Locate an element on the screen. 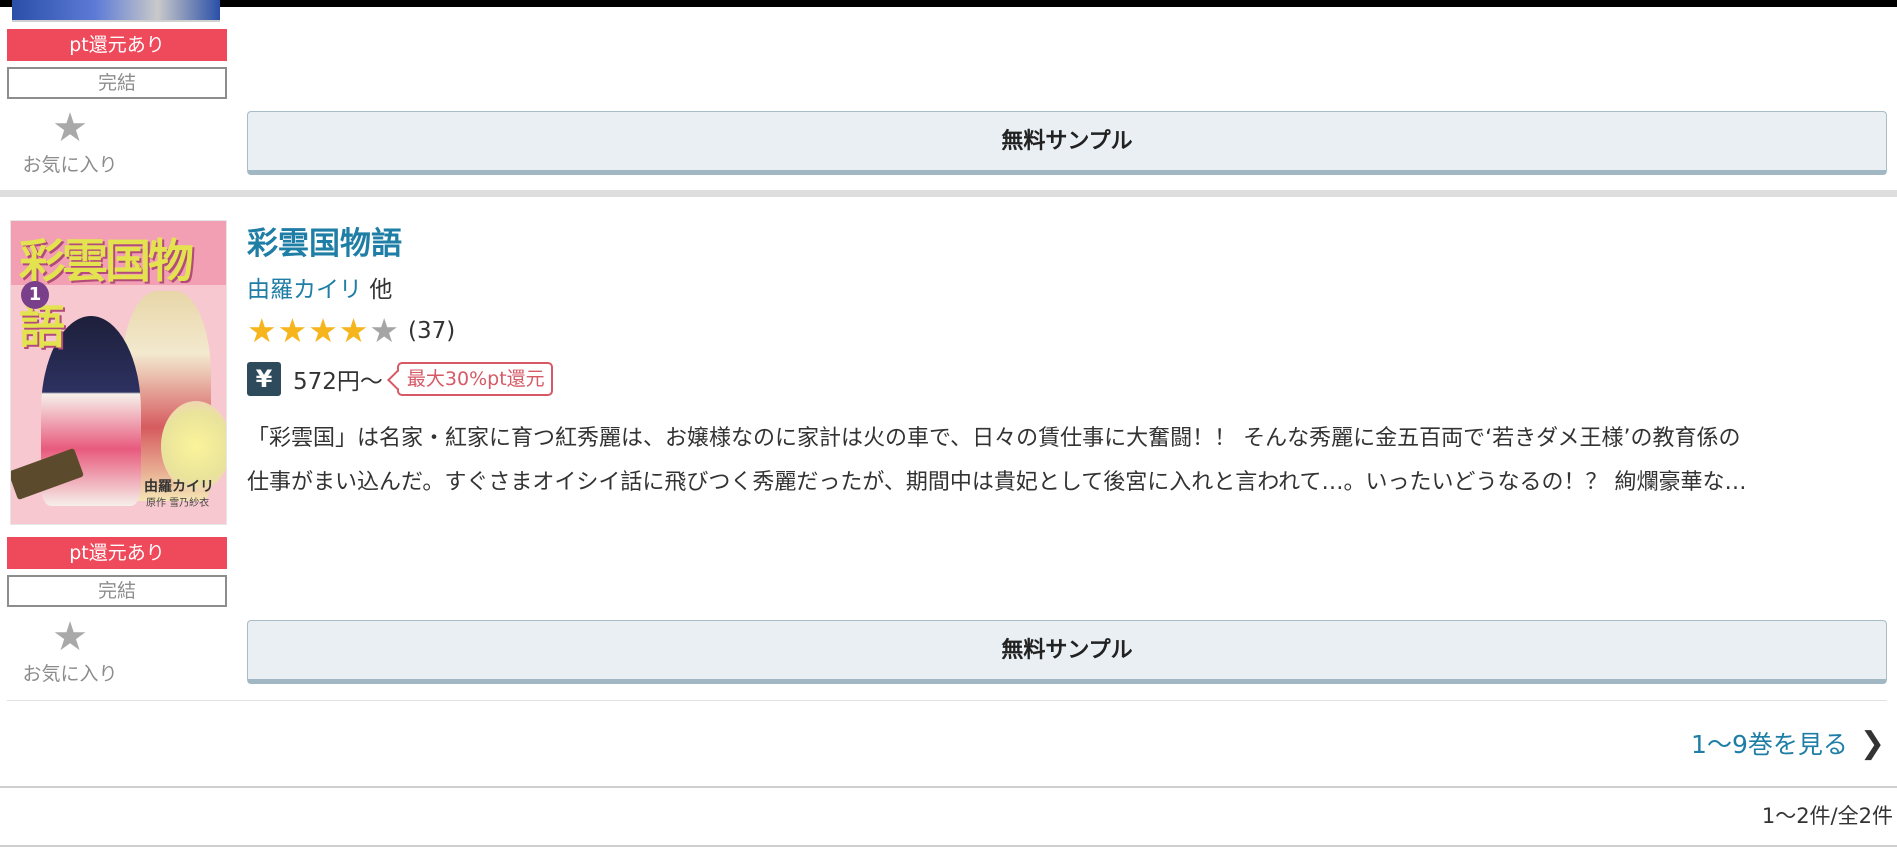 Image resolution: width=1897 pixels, height=861 pixels. pt-return-tag: 最大30%pt還元 is located at coordinates (474, 379).